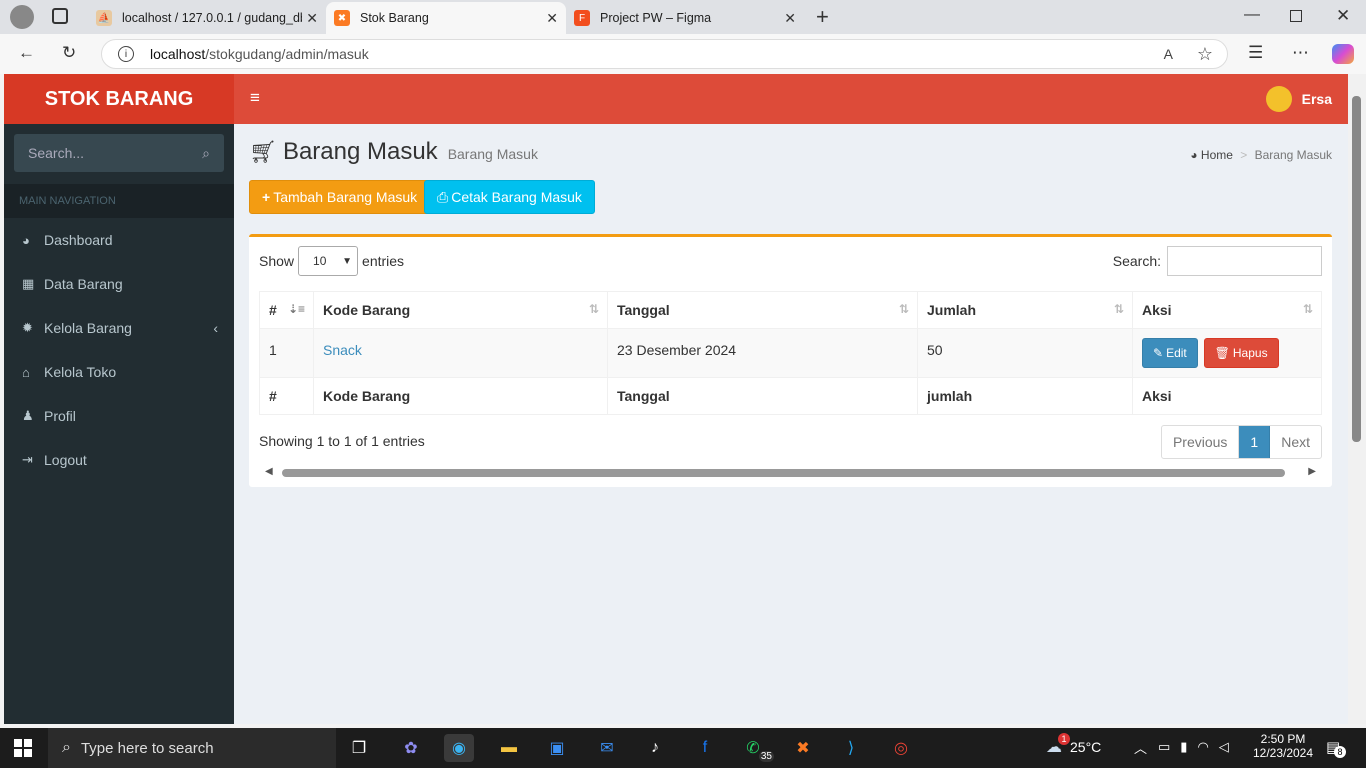 Image resolution: width=1366 pixels, height=768 pixels. What do you see at coordinates (685, 18) in the screenshot?
I see `tab-figma: F Project PW – Figma ✕` at bounding box center [685, 18].